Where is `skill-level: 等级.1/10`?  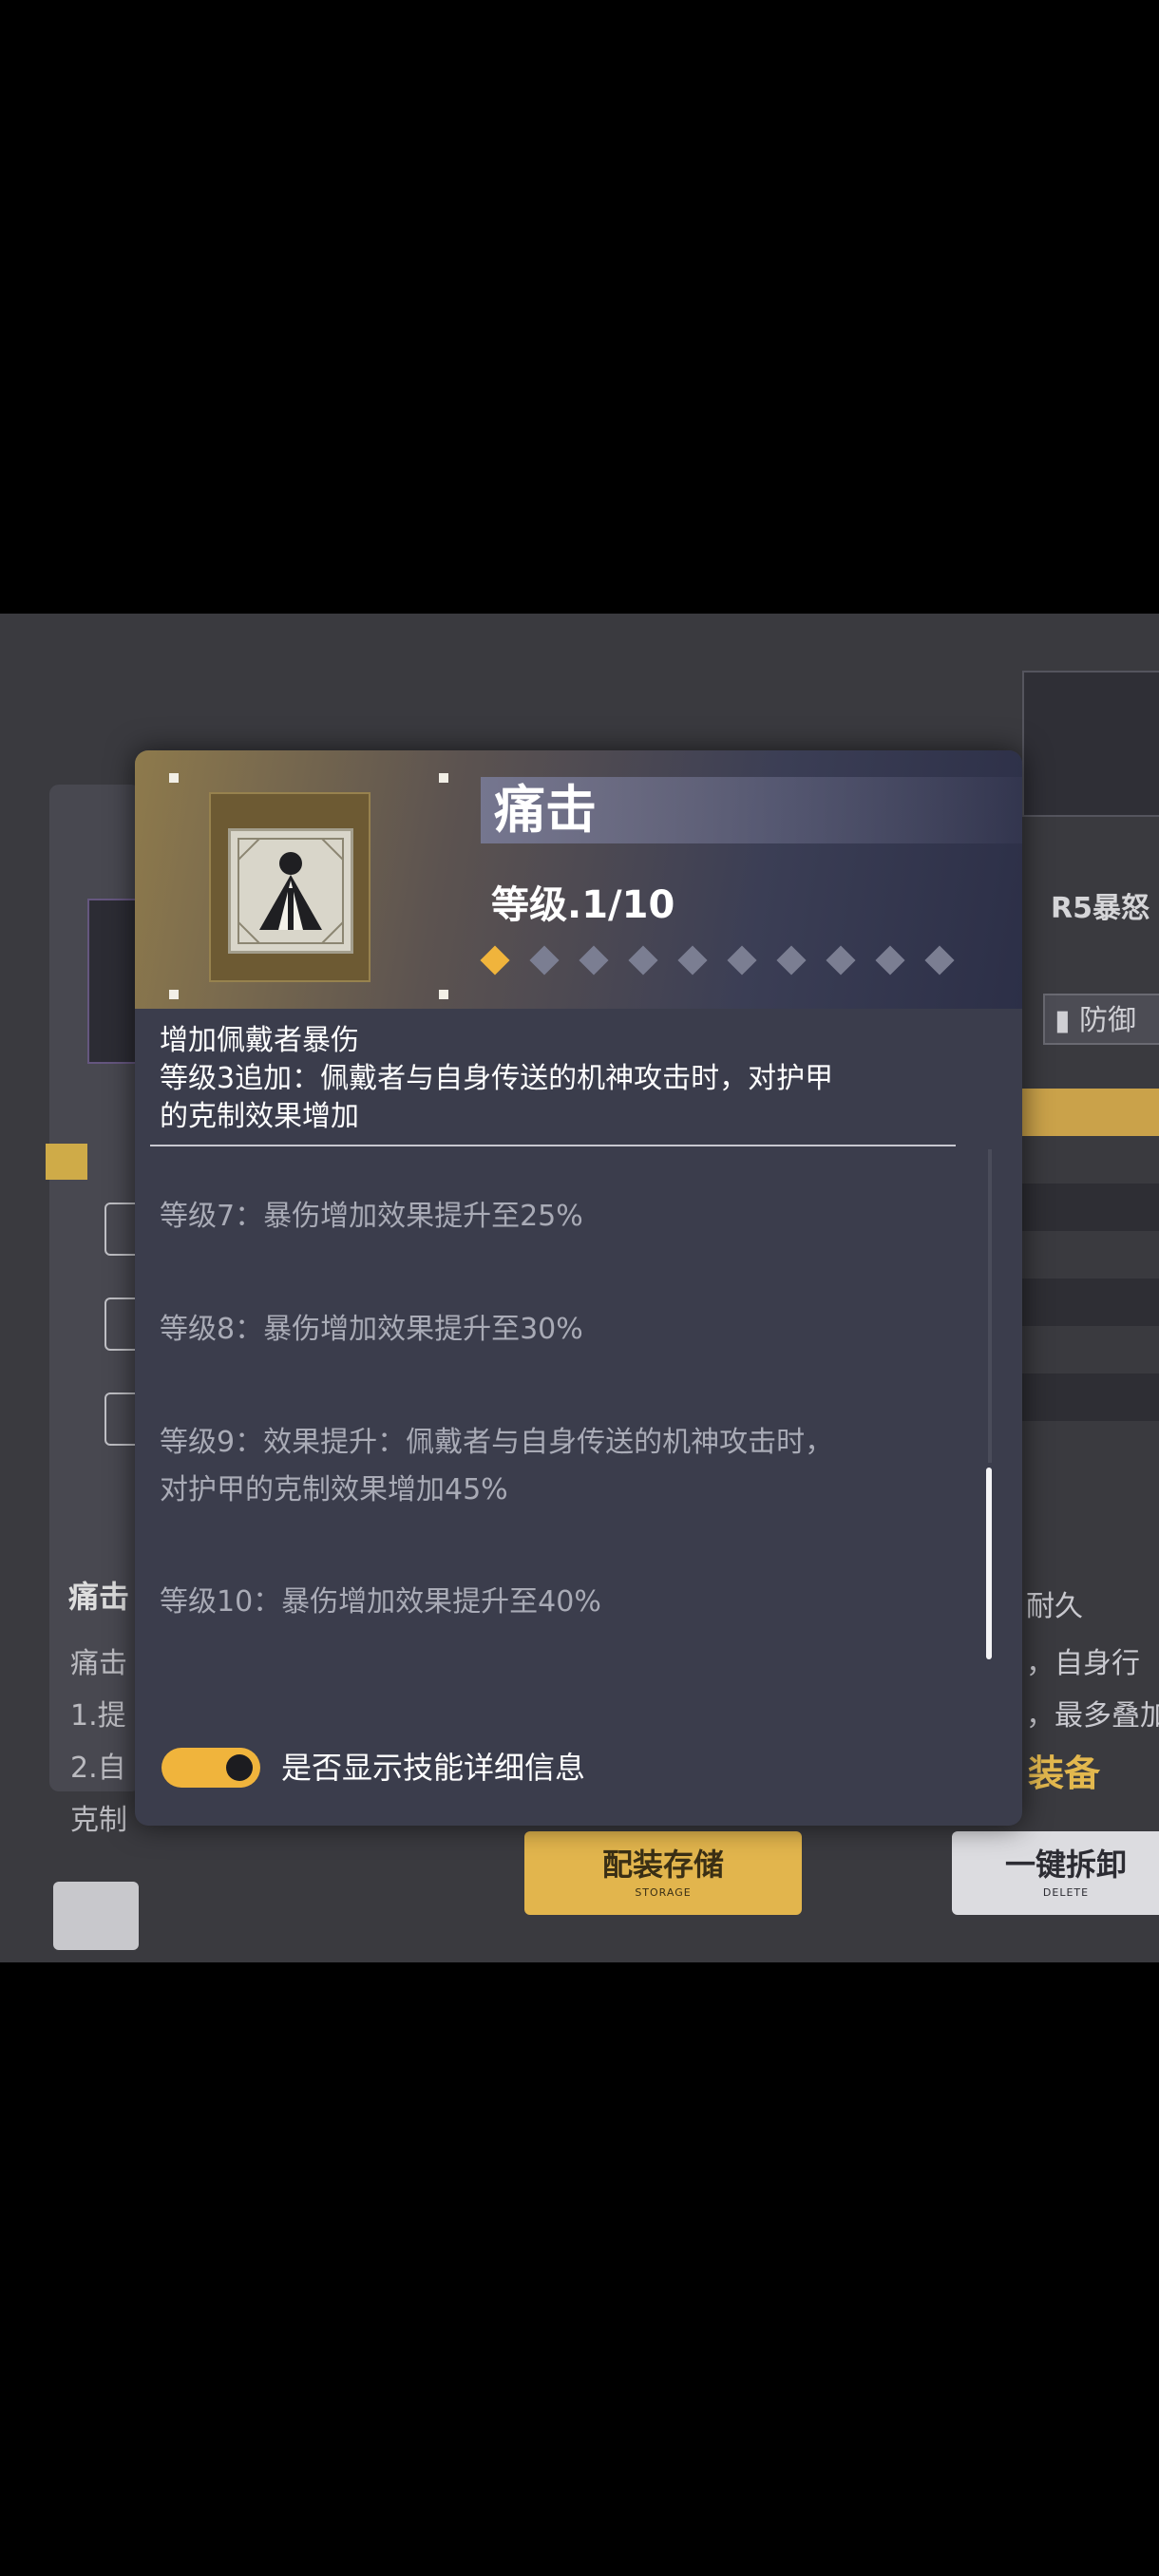 skill-level: 等级.1/10 is located at coordinates (583, 905).